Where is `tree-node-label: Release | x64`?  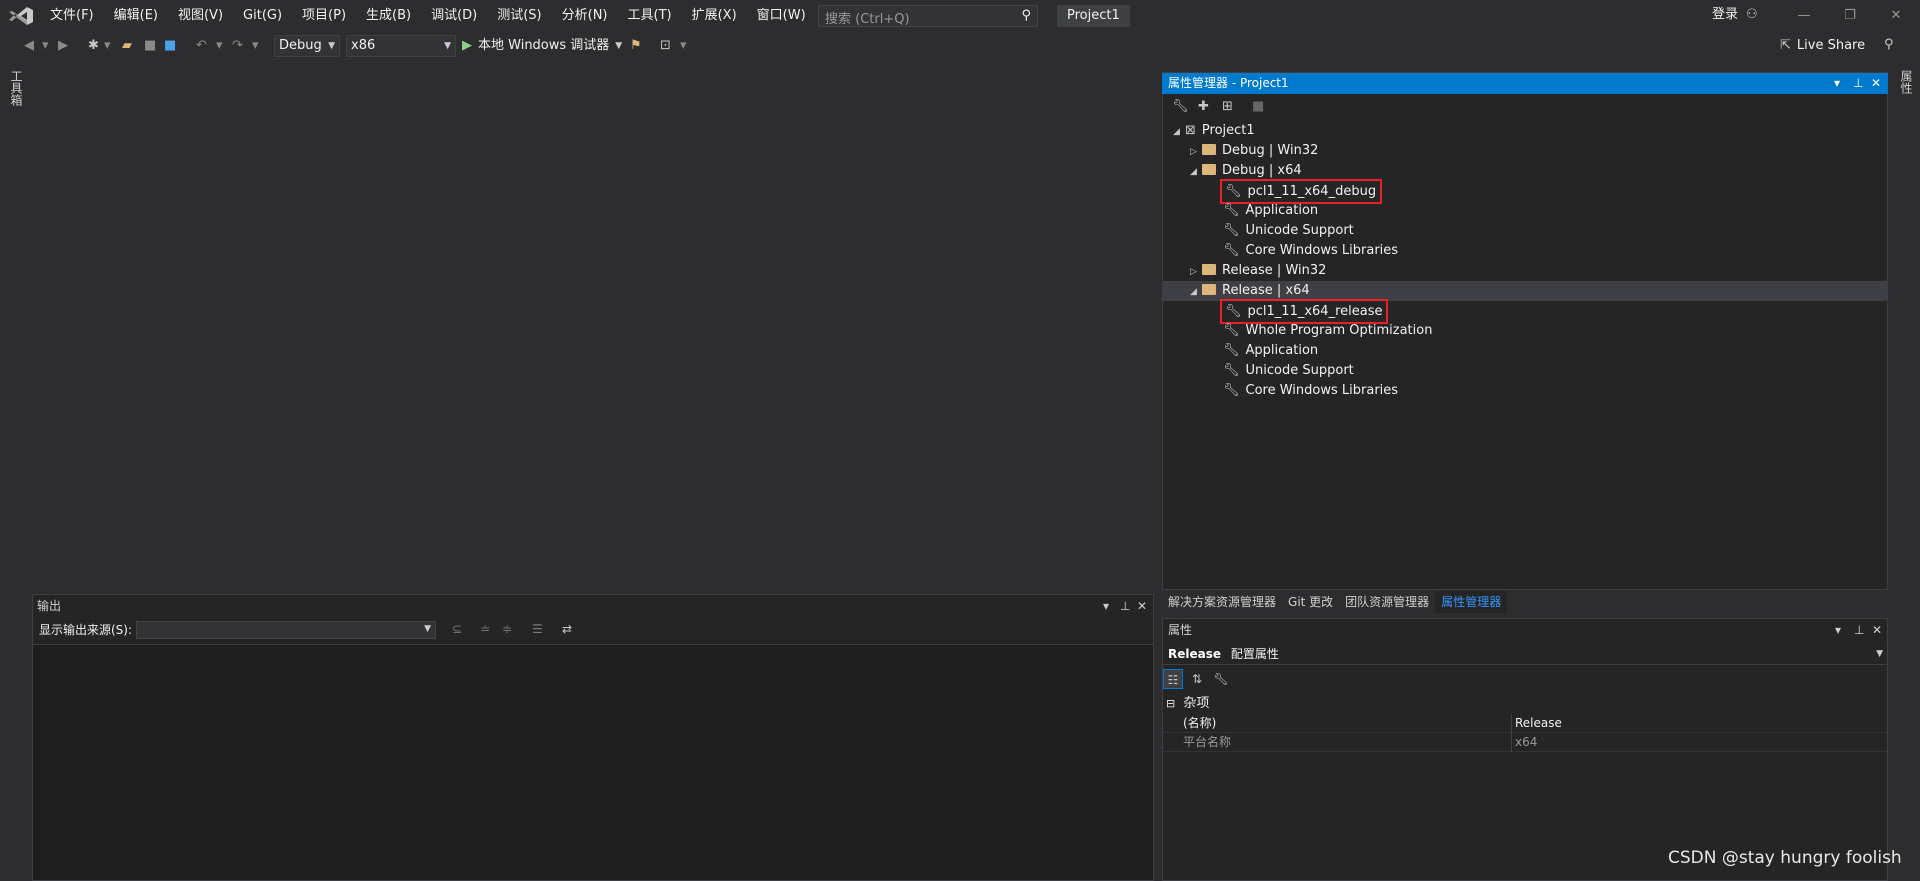
tree-node-label: Release | x64 is located at coordinates (1266, 290).